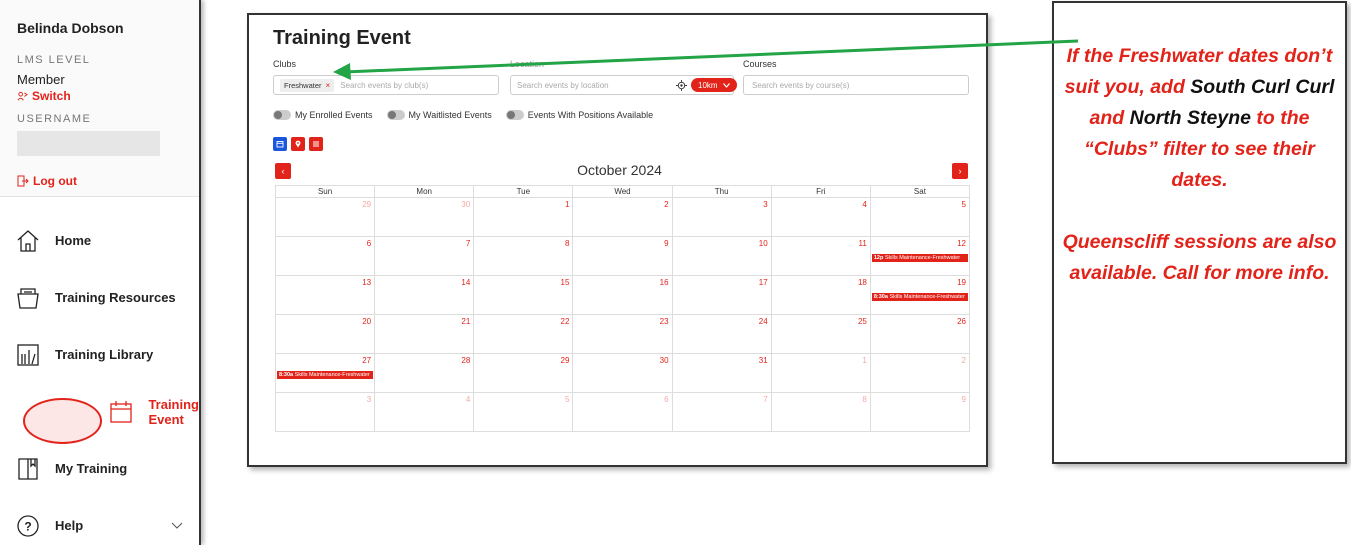 The width and height of the screenshot is (1351, 545). I want to click on sidebar-item-home: Home, so click(99, 240).